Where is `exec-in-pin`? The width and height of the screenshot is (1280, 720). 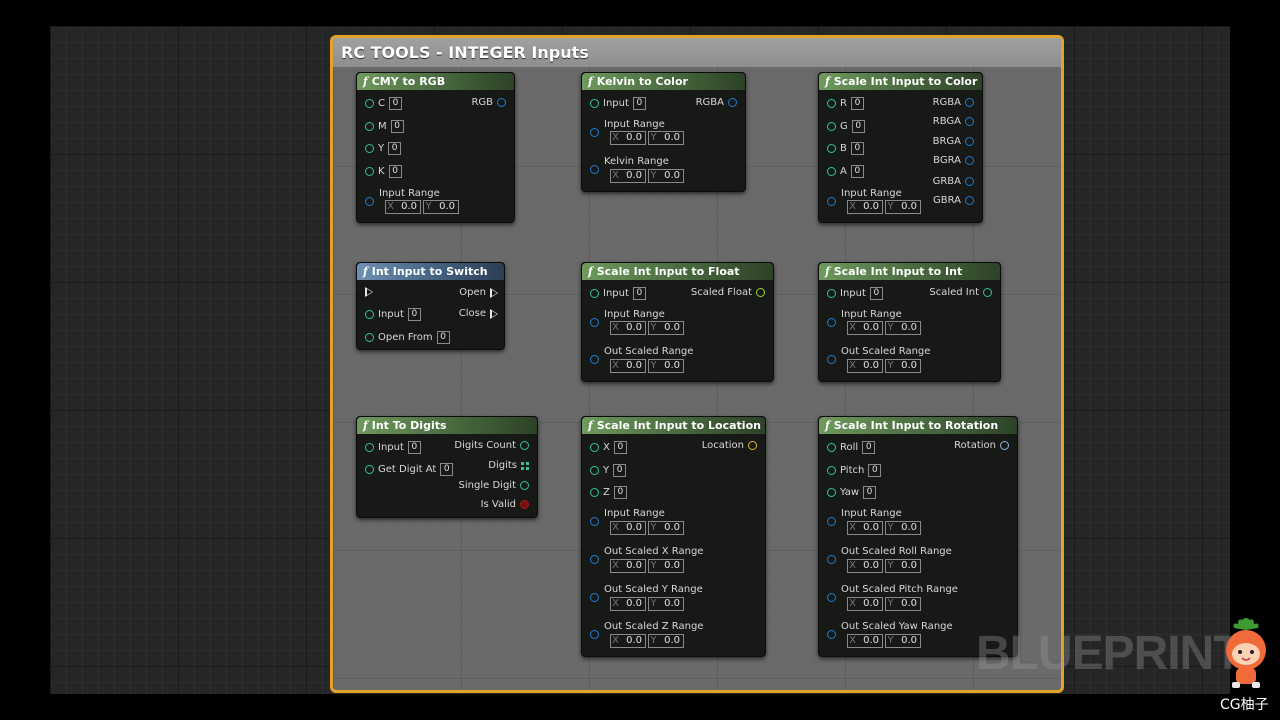
exec-in-pin is located at coordinates (371, 292).